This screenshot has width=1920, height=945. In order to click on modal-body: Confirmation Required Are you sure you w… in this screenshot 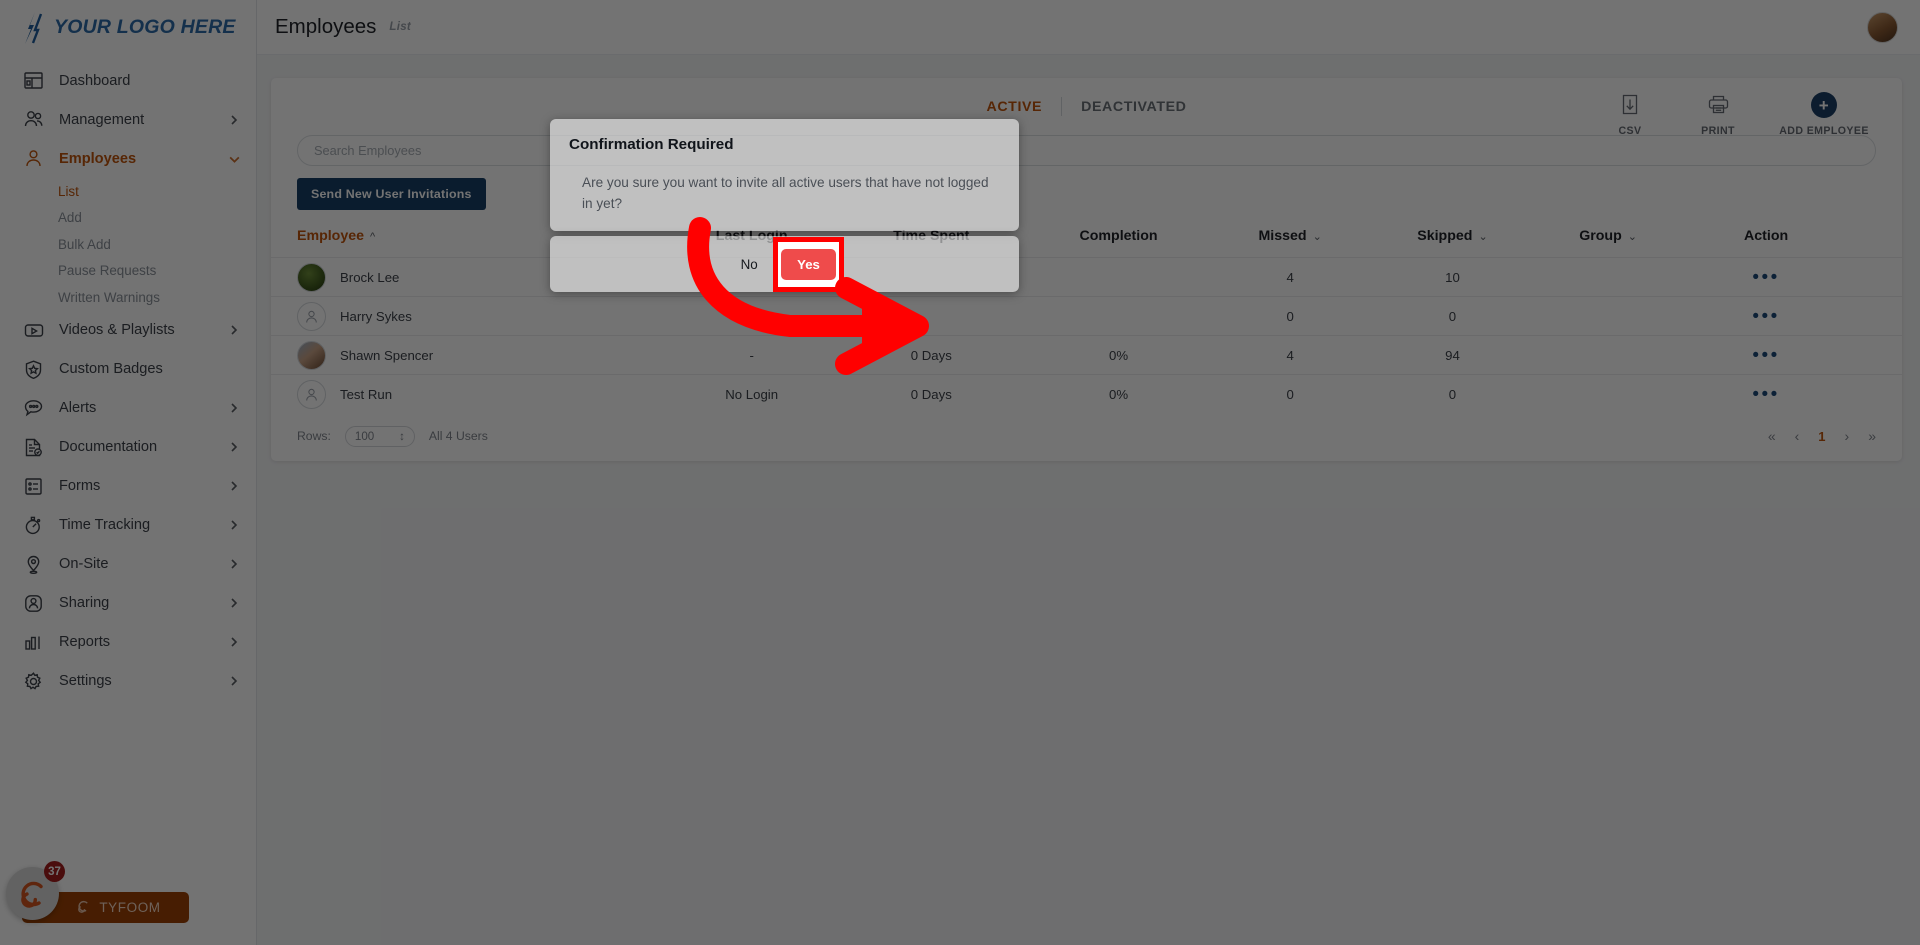, I will do `click(784, 175)`.